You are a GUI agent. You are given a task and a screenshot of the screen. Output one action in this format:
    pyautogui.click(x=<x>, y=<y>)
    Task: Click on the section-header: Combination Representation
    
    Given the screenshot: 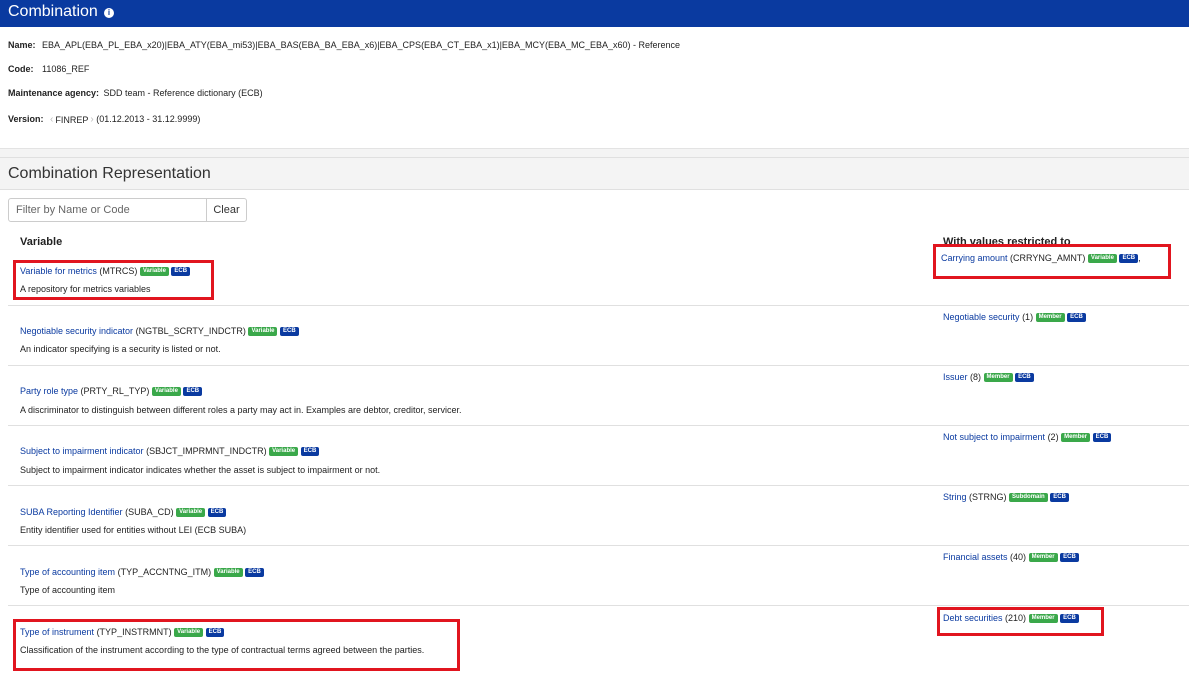 What is the action you would take?
    pyautogui.click(x=594, y=173)
    